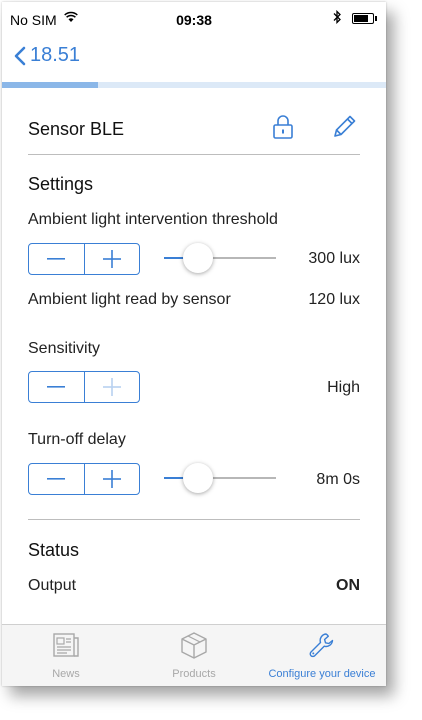 This screenshot has width=422, height=720. What do you see at coordinates (20, 55) in the screenshot?
I see `chevron-left-icon` at bounding box center [20, 55].